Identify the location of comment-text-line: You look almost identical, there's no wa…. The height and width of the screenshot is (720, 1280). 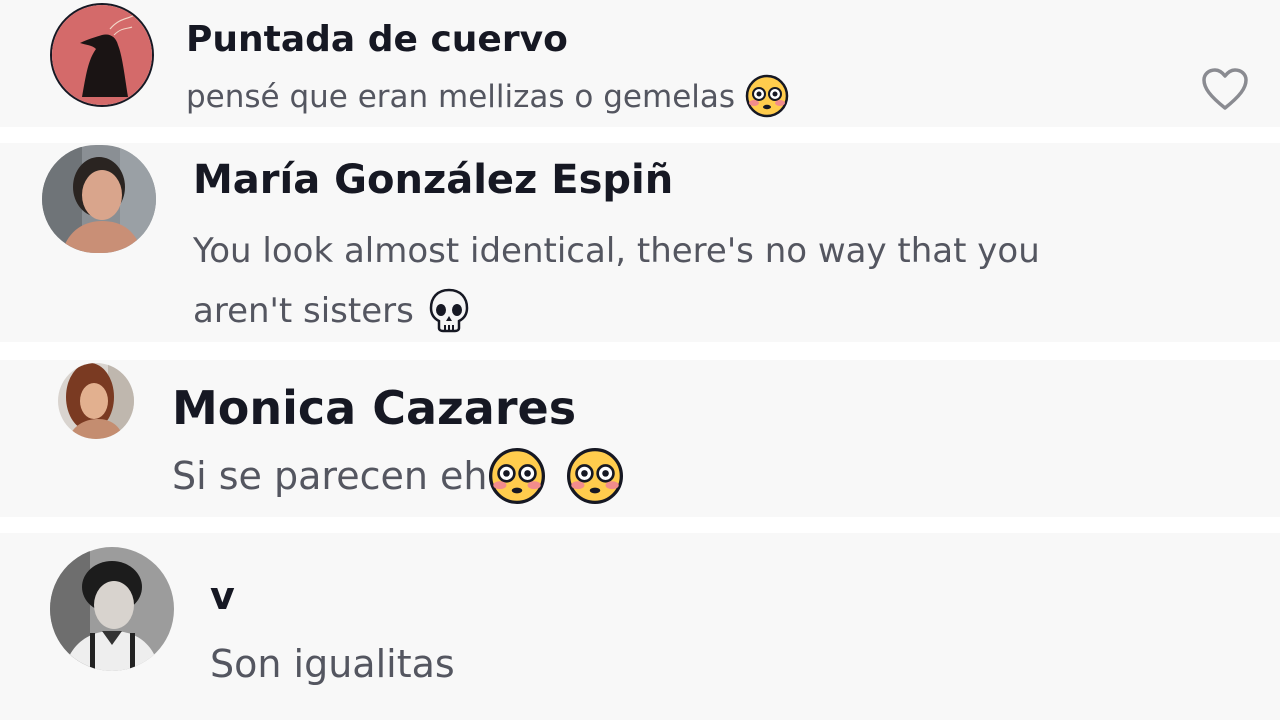
(616, 251).